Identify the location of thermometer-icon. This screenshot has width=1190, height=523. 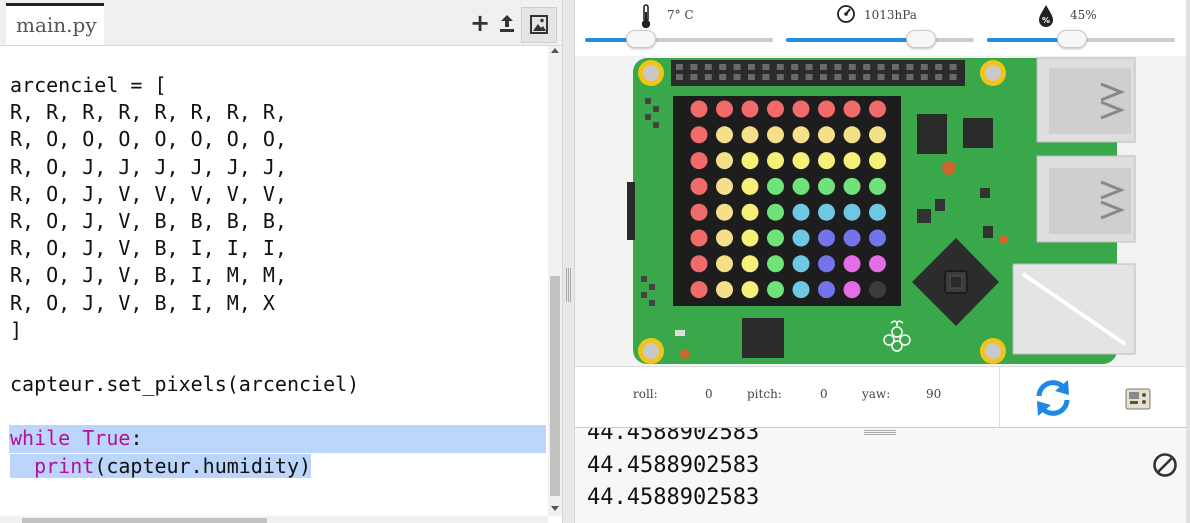
(646, 16).